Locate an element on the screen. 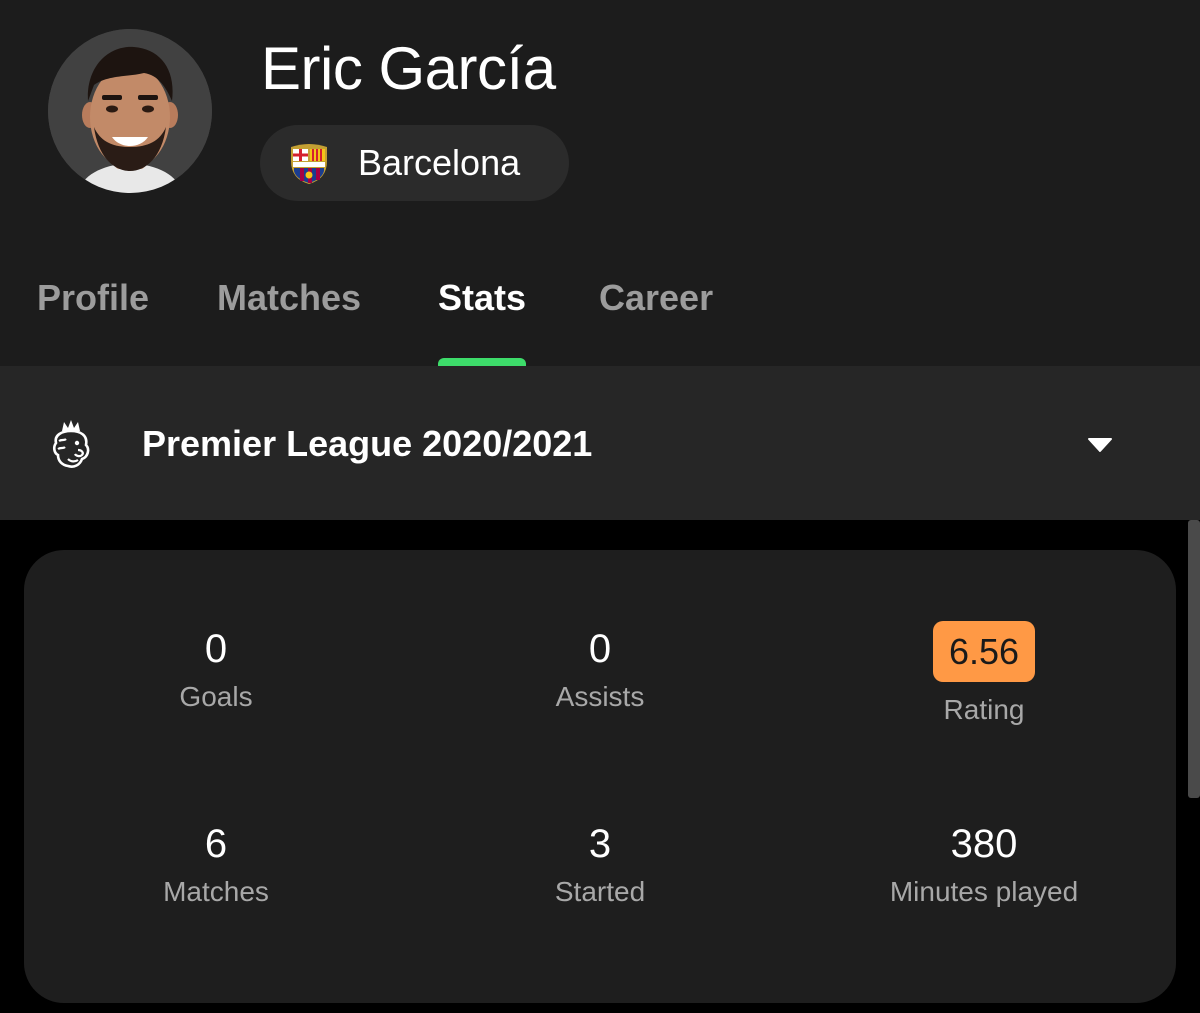 The image size is (1200, 1013). stat-value: 6 is located at coordinates (216, 844).